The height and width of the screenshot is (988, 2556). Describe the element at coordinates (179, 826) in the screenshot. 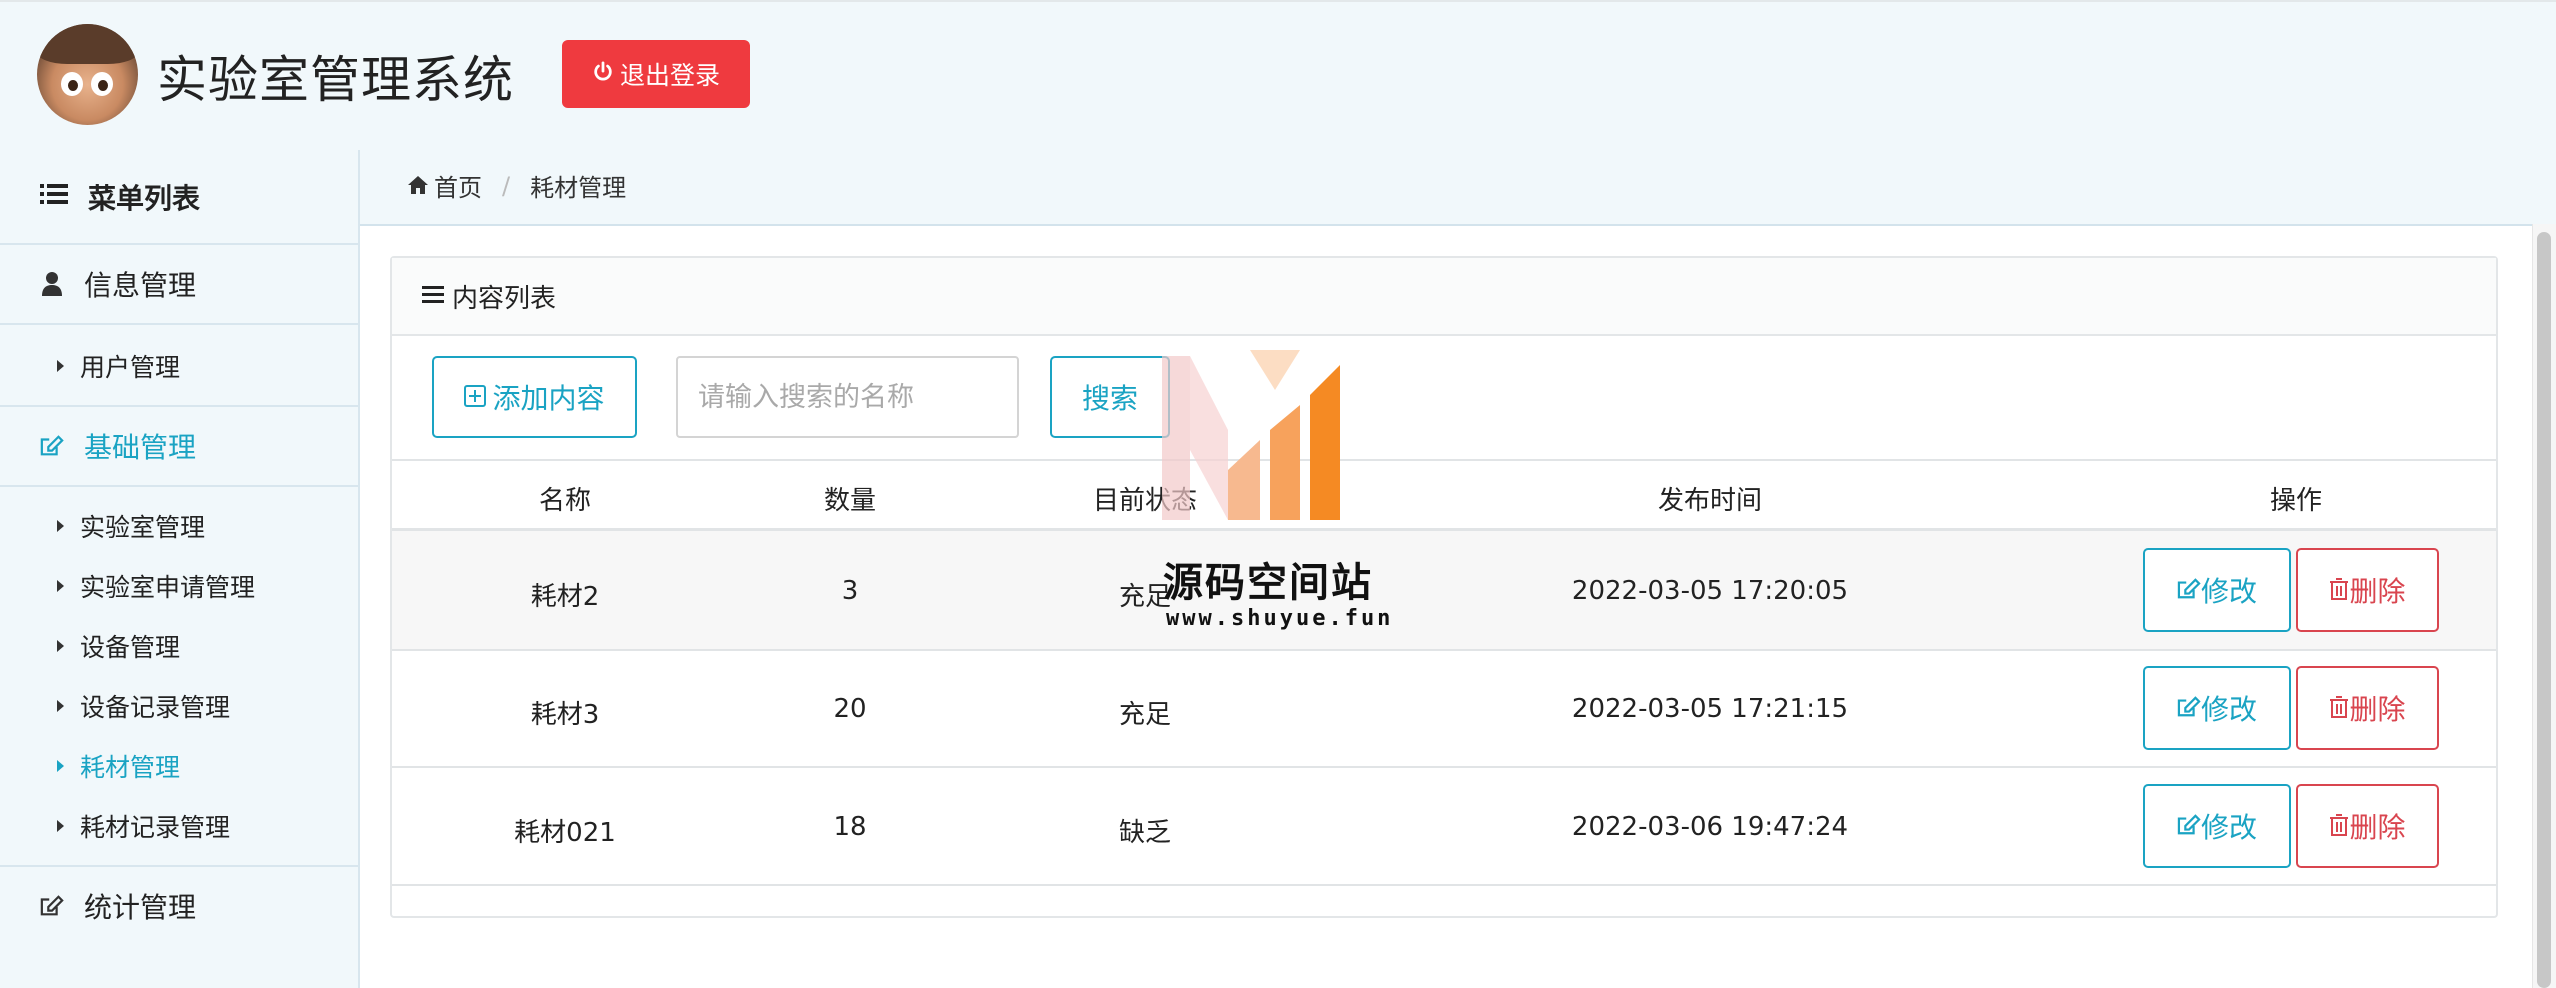

I see `sidebar-item-consumable-records: 耗材记录管理` at that location.